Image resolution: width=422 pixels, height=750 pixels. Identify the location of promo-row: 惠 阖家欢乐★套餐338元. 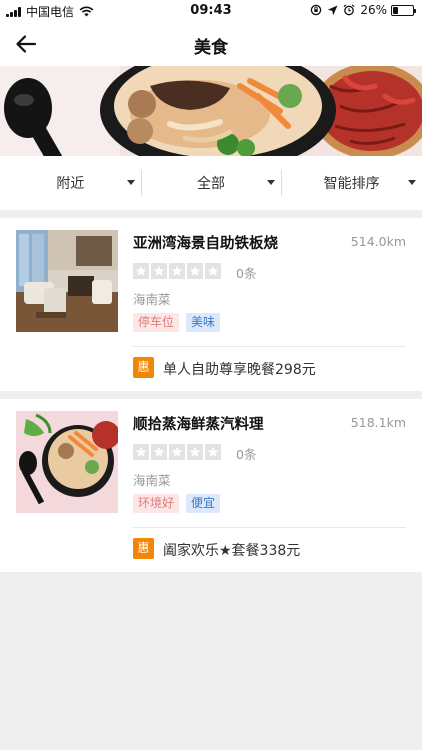
(211, 550).